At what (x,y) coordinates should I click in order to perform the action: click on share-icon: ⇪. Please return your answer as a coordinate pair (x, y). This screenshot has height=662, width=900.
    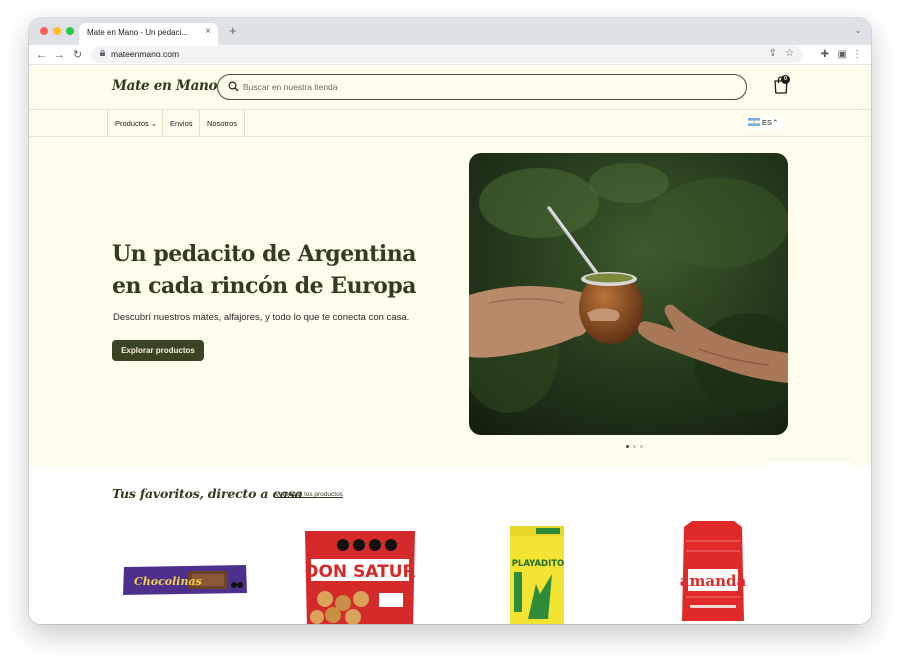
    Looking at the image, I should click on (773, 54).